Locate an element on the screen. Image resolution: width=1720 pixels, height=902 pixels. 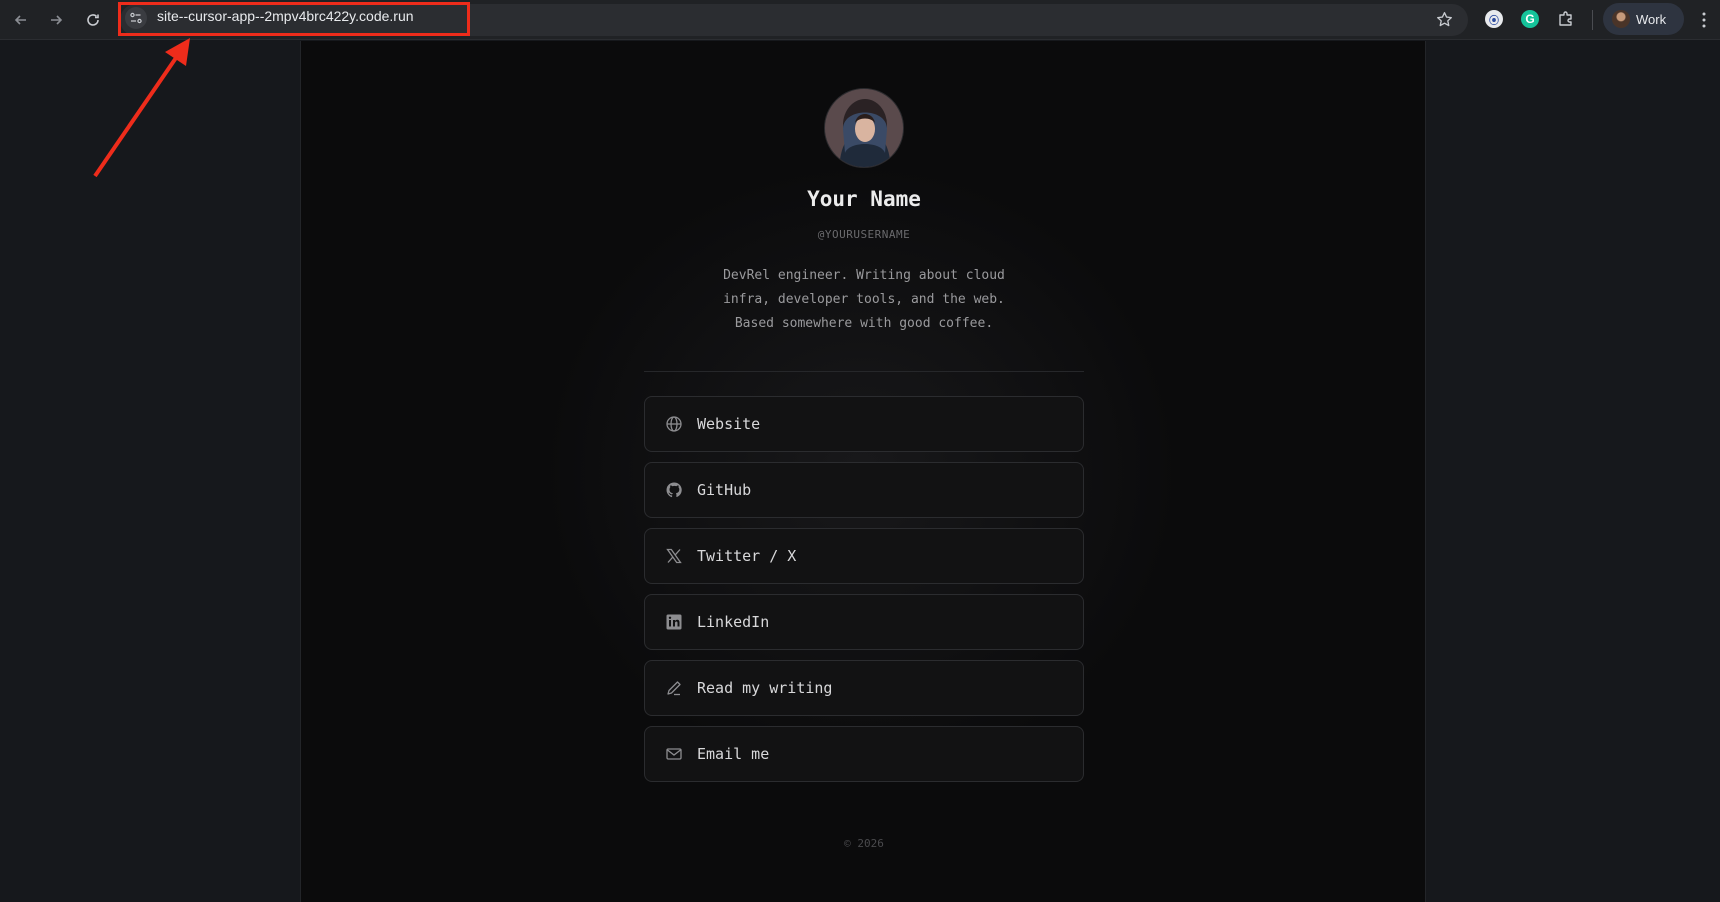
link-website: Website is located at coordinates (864, 424).